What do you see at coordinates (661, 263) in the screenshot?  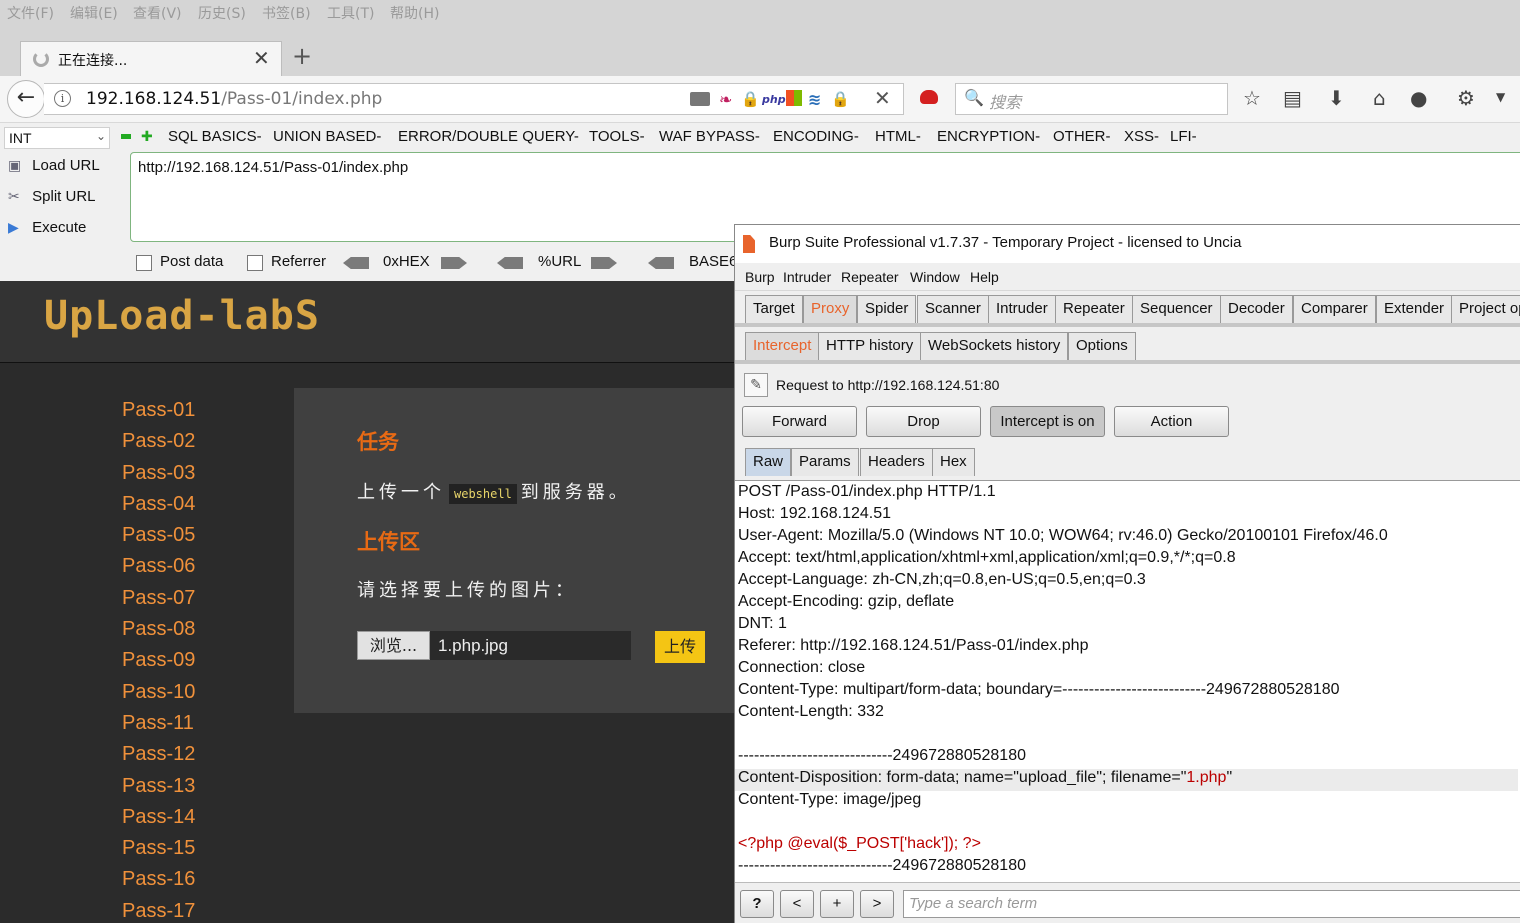 I see `base64-decode-arrow-icon` at bounding box center [661, 263].